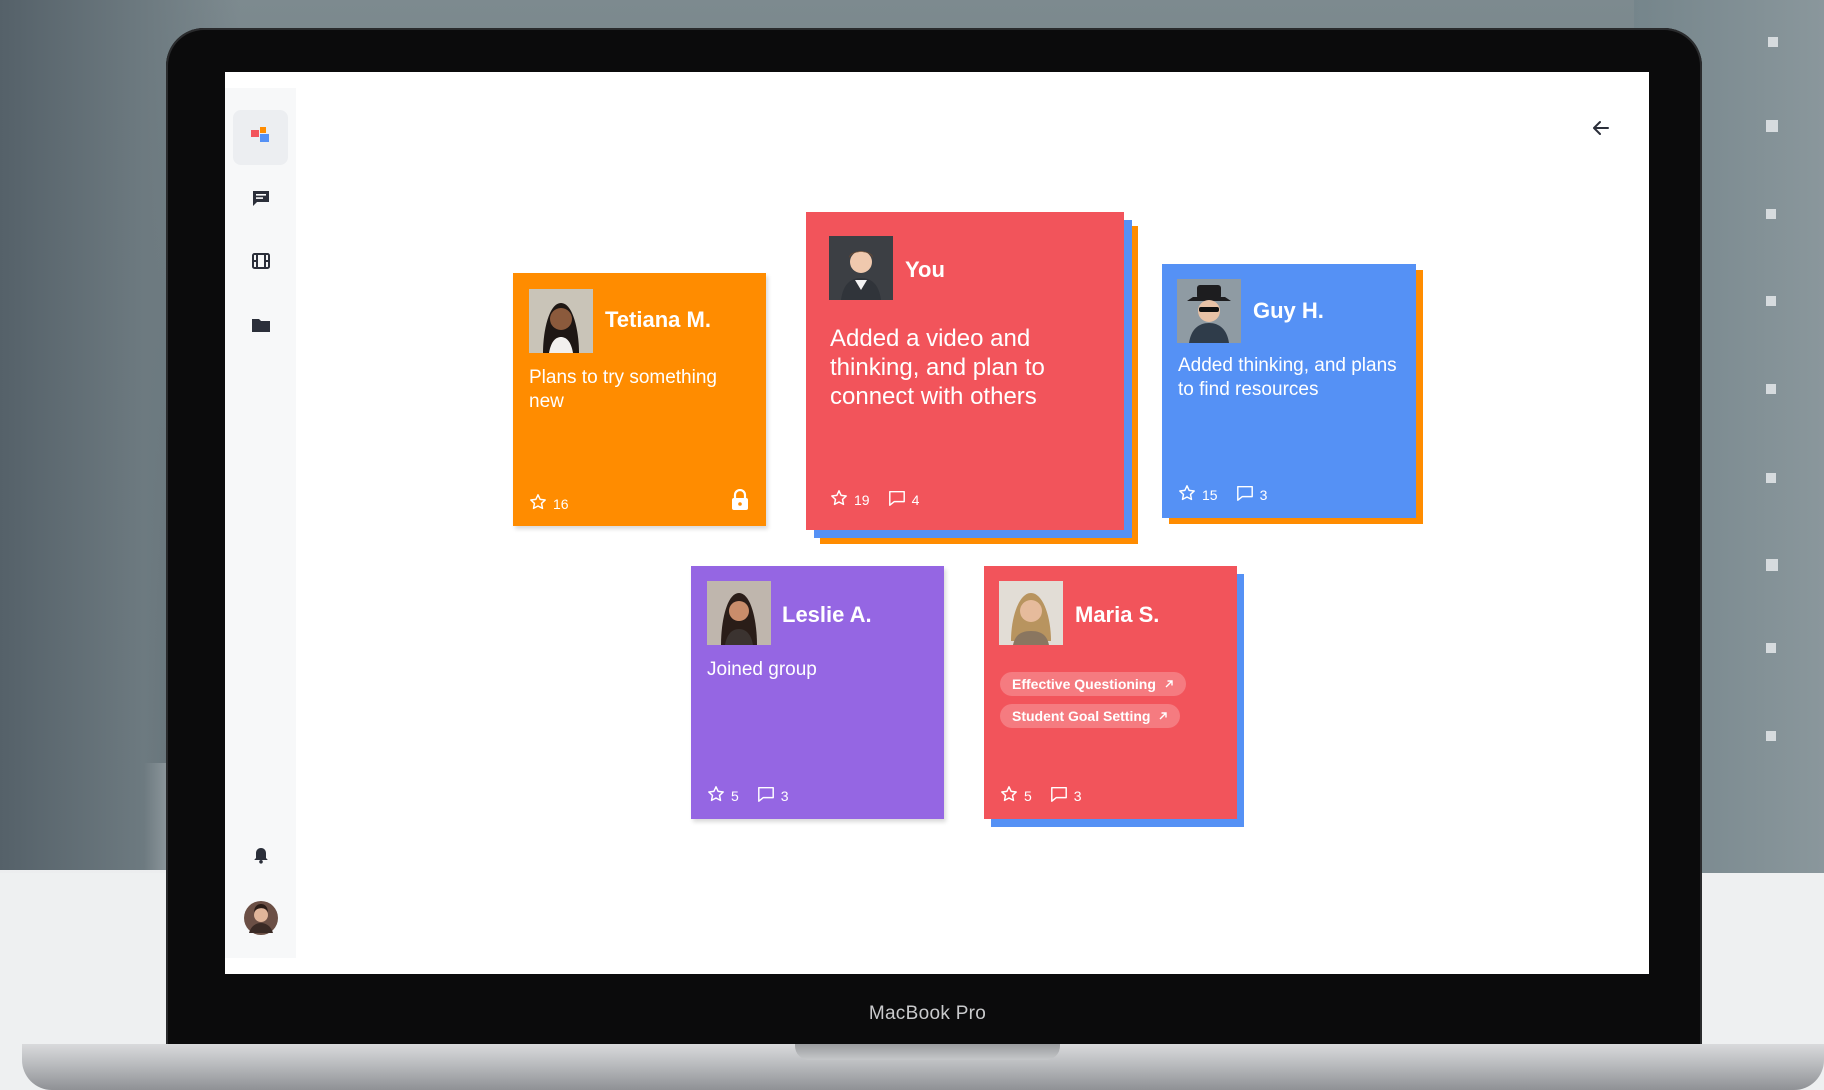 The height and width of the screenshot is (1090, 1824). What do you see at coordinates (827, 614) in the screenshot?
I see `card-author-name: Leslie A.` at bounding box center [827, 614].